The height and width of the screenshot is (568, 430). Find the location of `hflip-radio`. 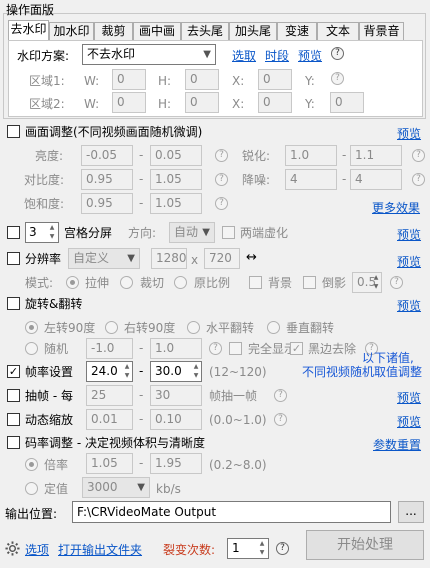

hflip-radio is located at coordinates (193, 327).